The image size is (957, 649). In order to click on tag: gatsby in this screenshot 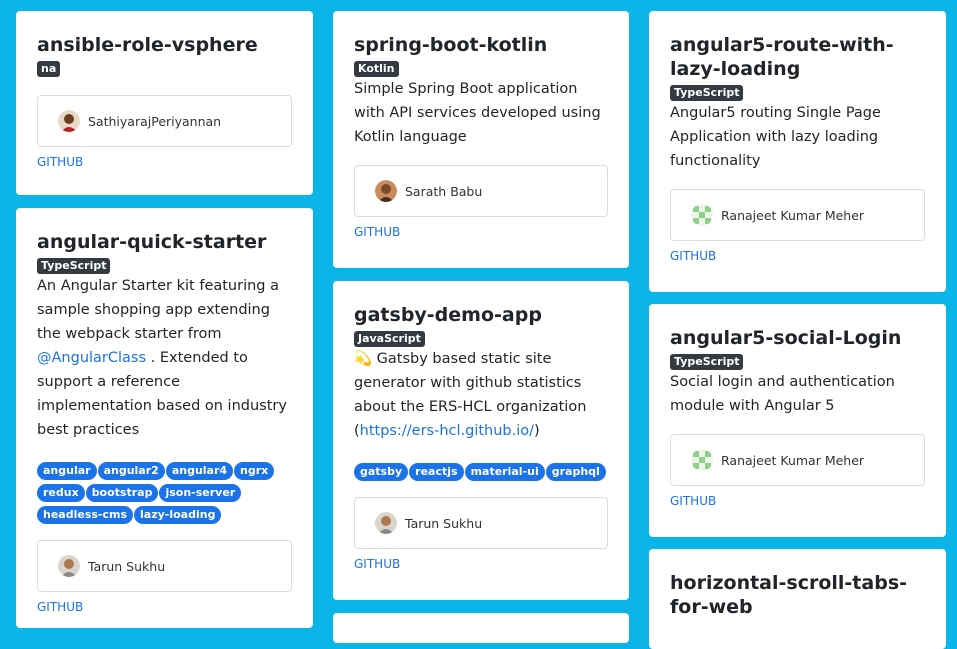, I will do `click(381, 472)`.